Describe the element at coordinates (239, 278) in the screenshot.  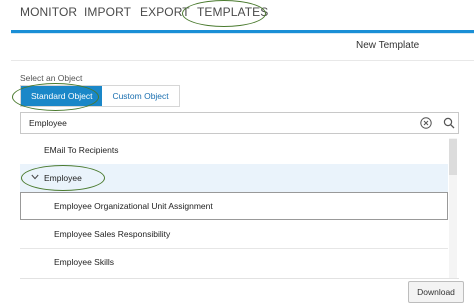
I see `footer-divider` at that location.